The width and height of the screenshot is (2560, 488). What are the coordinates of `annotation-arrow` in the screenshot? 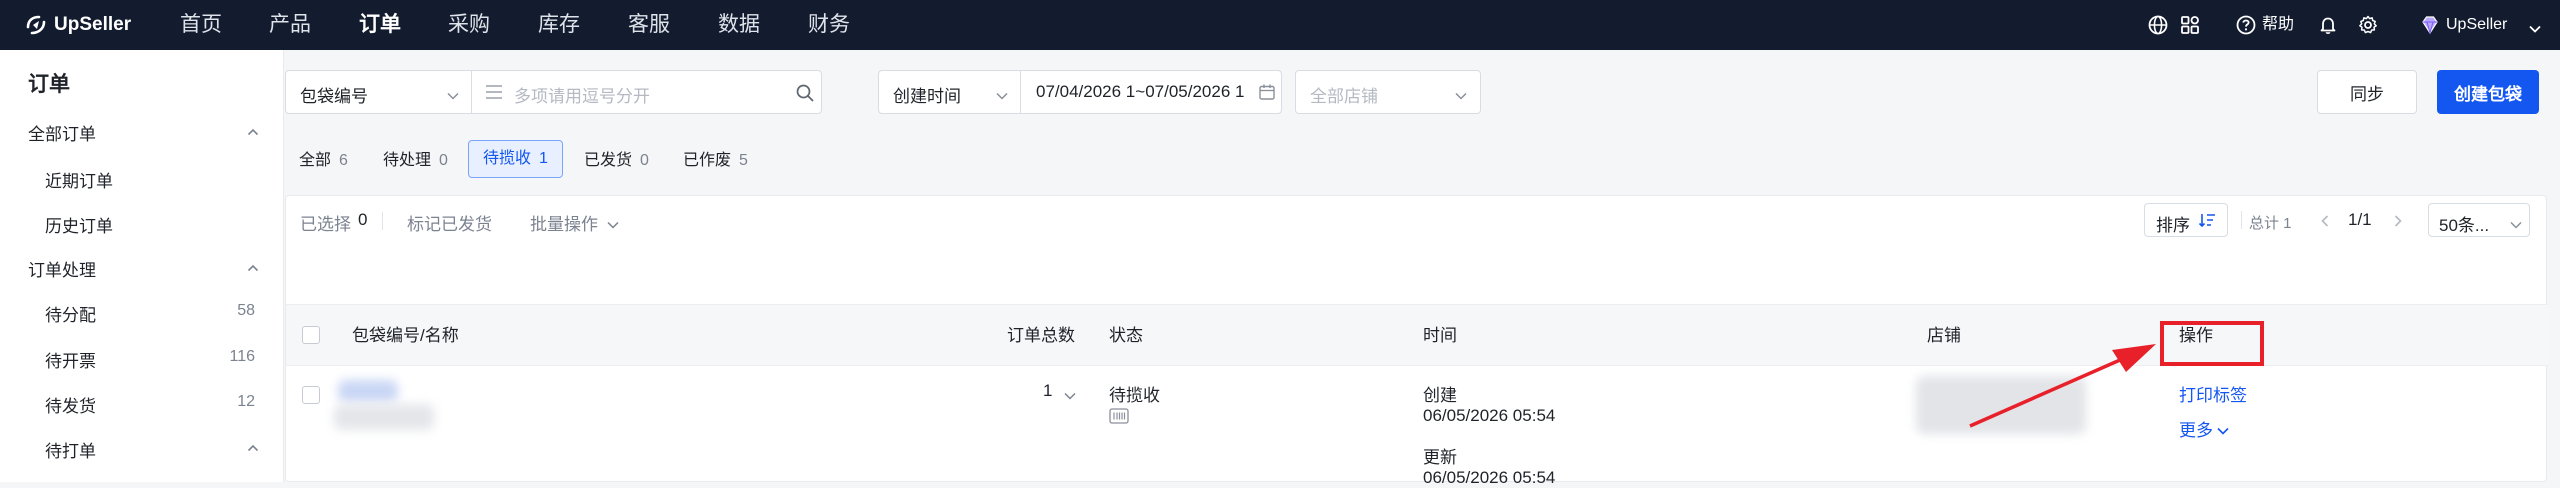 It's located at (2062, 386).